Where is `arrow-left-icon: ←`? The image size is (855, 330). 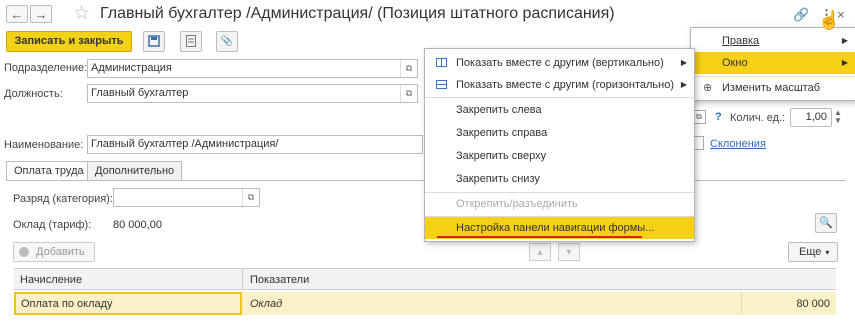 arrow-left-icon: ← is located at coordinates (17, 14).